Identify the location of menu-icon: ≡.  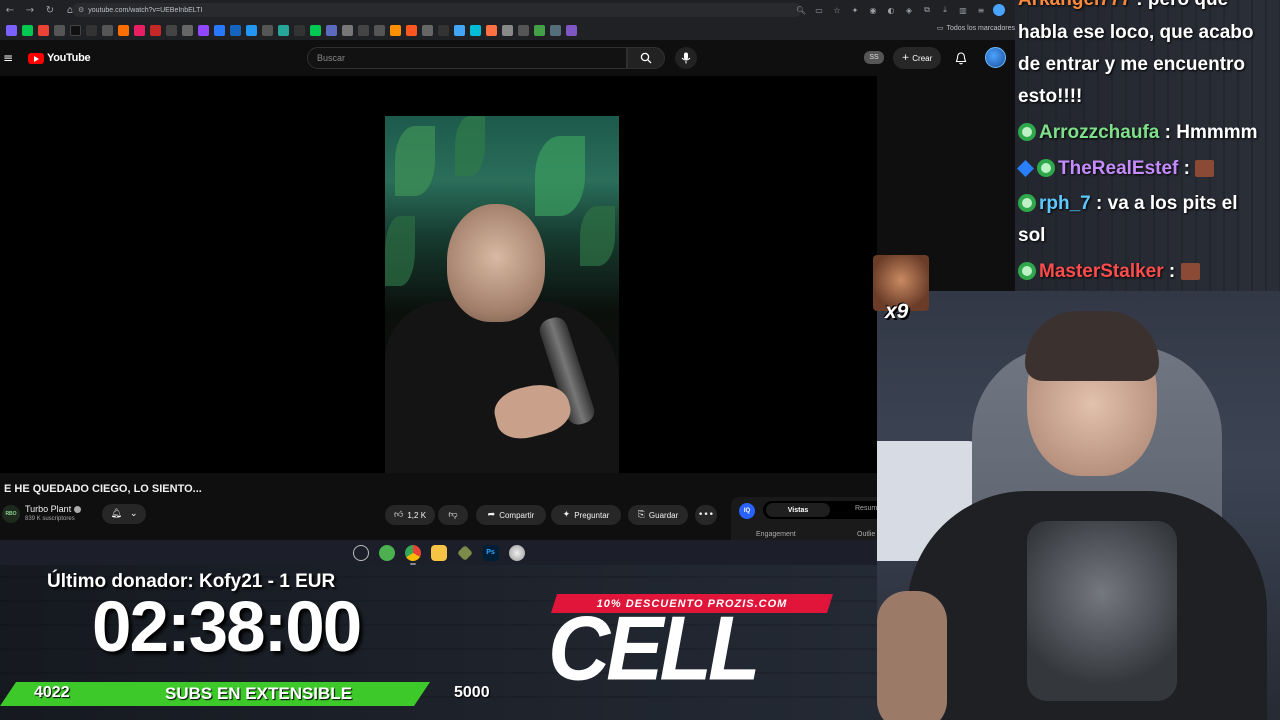
(981, 10).